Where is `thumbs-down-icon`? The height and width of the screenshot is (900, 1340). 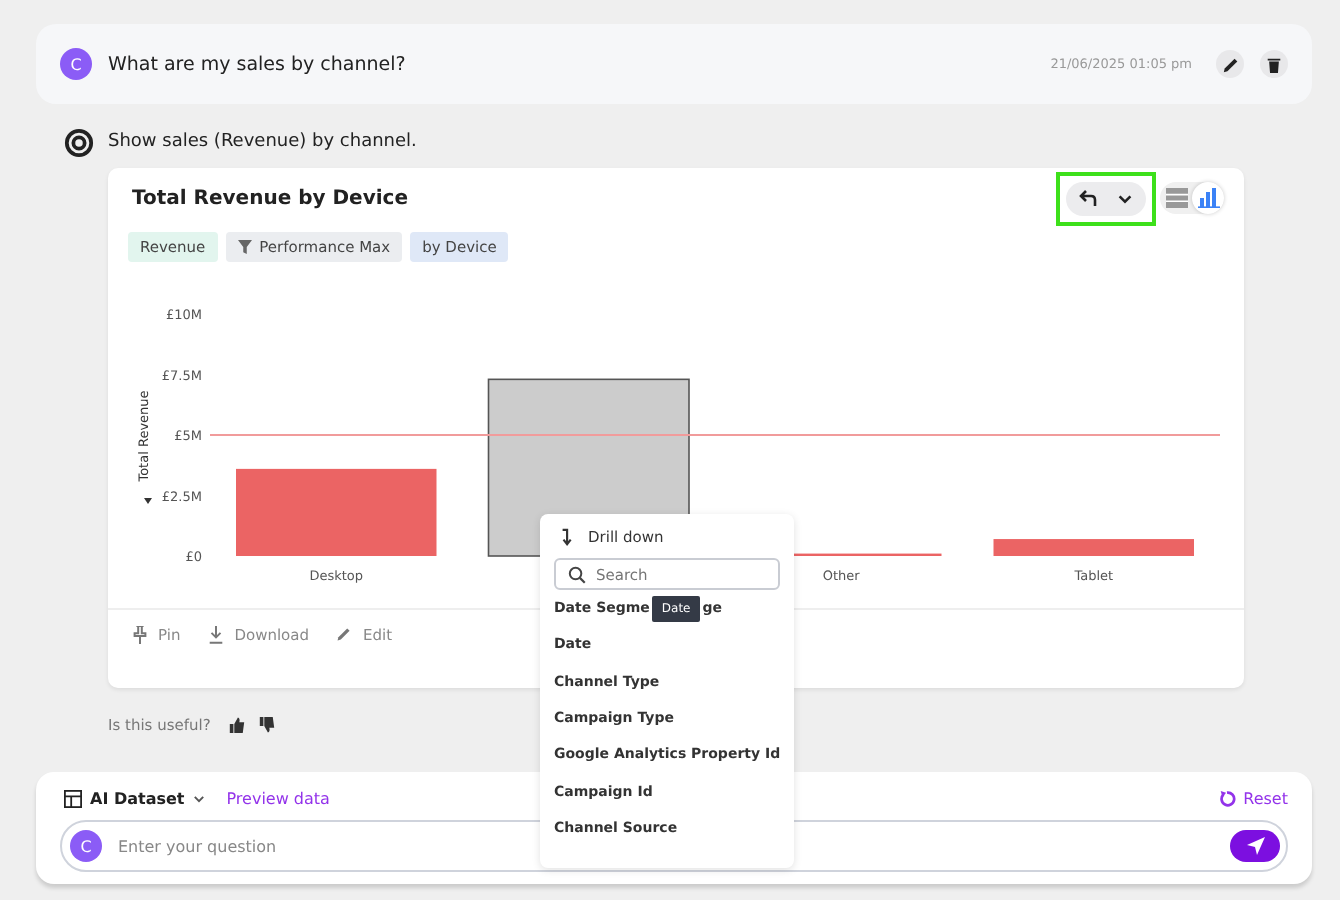 thumbs-down-icon is located at coordinates (267, 724).